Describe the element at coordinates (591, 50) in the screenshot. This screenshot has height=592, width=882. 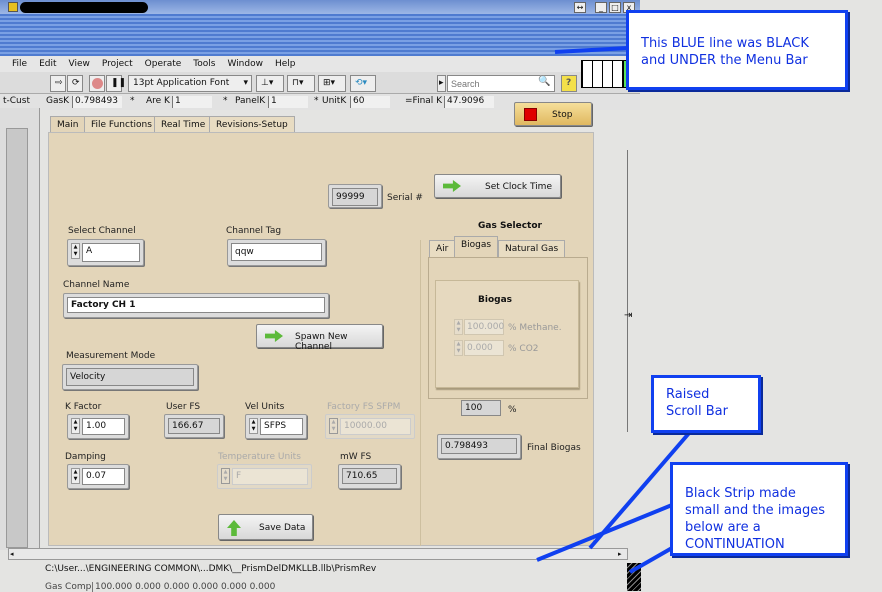
I see `arrow-blue-line` at that location.